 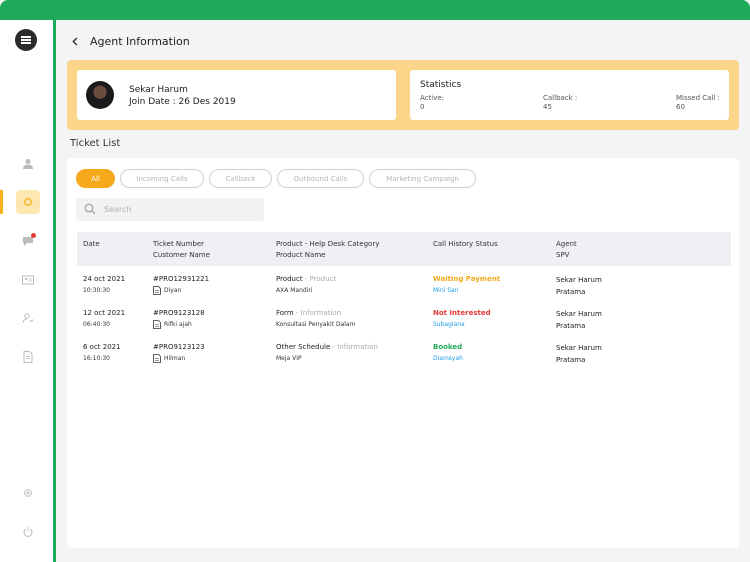 What do you see at coordinates (28, 318) in the screenshot?
I see `agent-icon` at bounding box center [28, 318].